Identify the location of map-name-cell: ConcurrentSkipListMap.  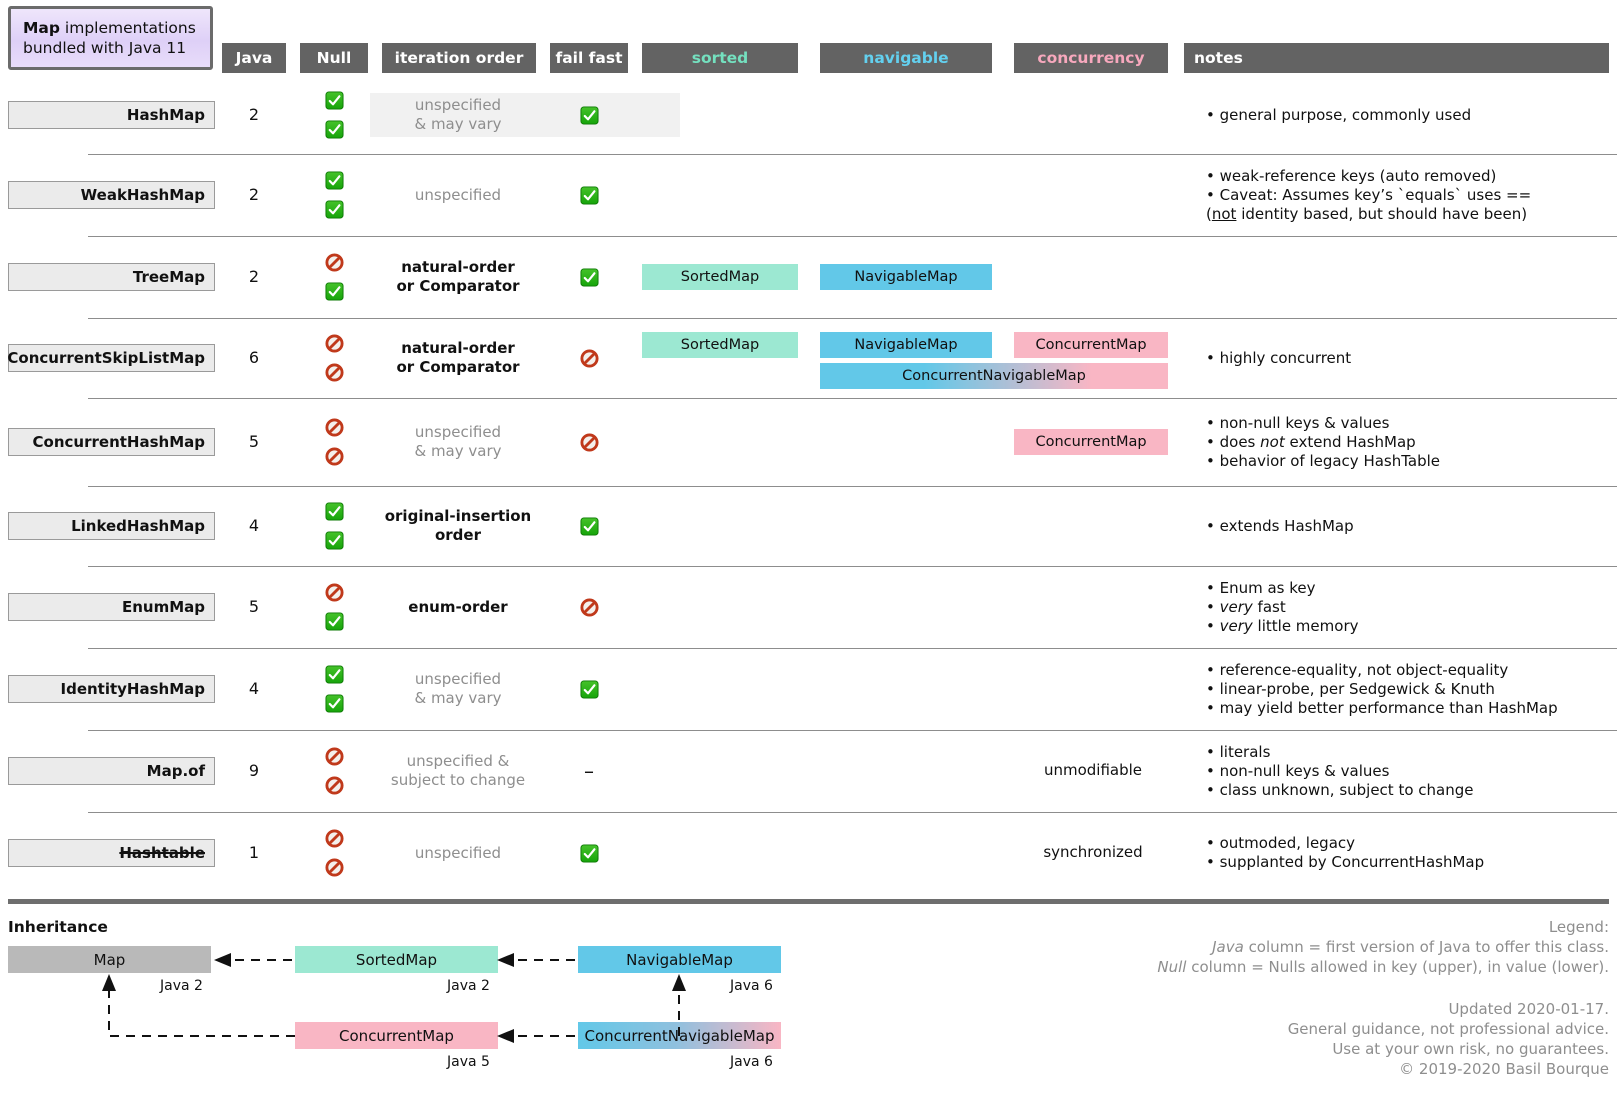
(111, 358).